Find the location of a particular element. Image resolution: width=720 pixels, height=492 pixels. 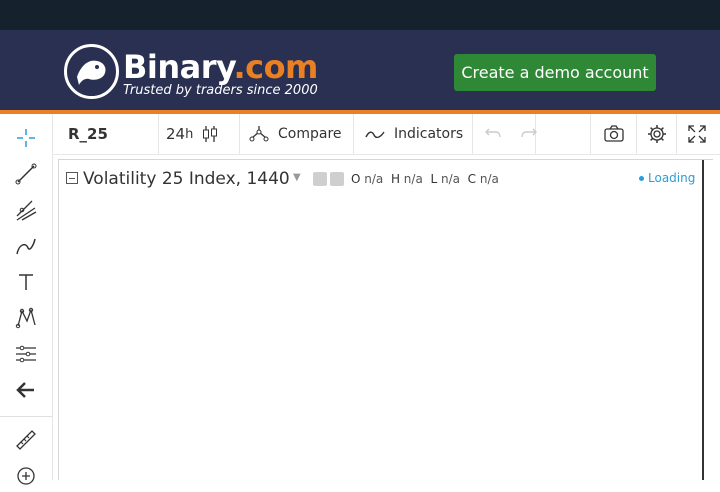

history-controls is located at coordinates (506, 134).